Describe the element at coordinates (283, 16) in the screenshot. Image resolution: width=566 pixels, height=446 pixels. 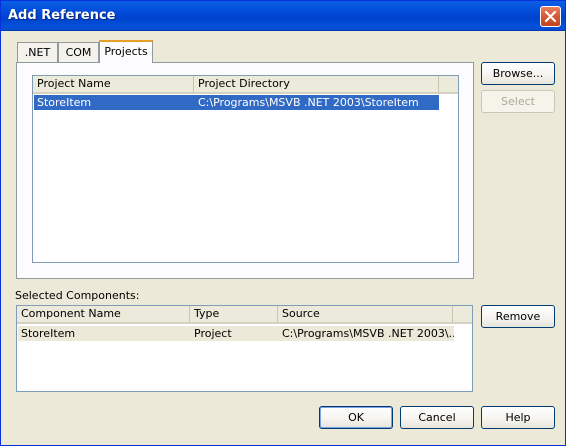
I see `title-bar: Add Reference` at that location.